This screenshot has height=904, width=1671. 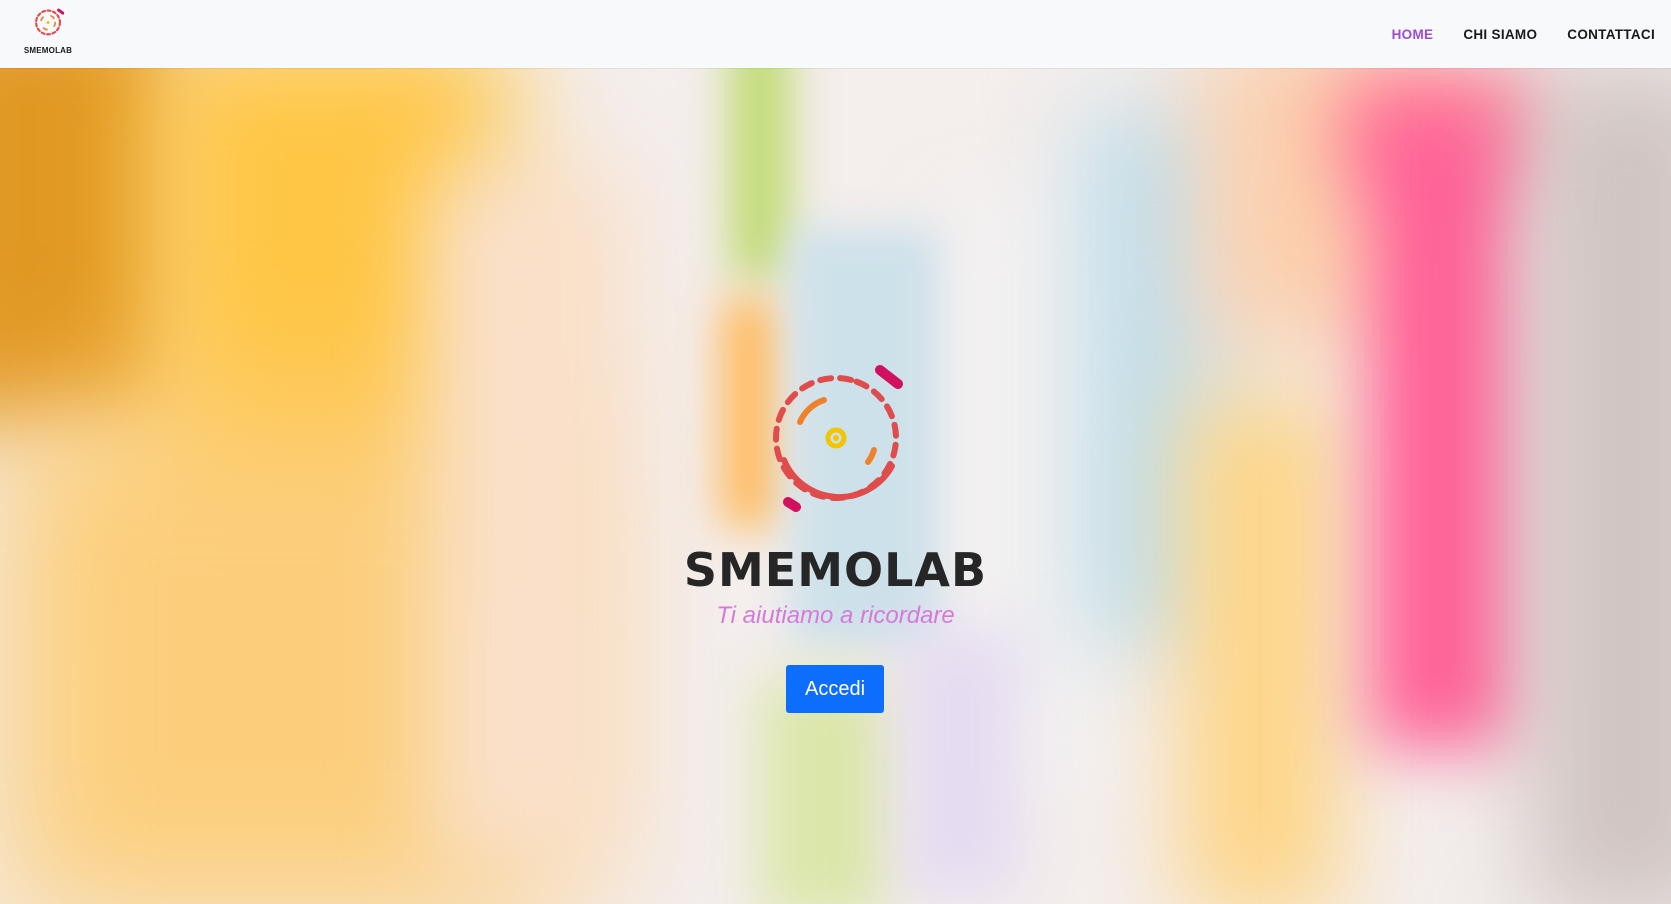 I want to click on hero-subtitle: Ti aiutiamo a ricordare, so click(x=835, y=615).